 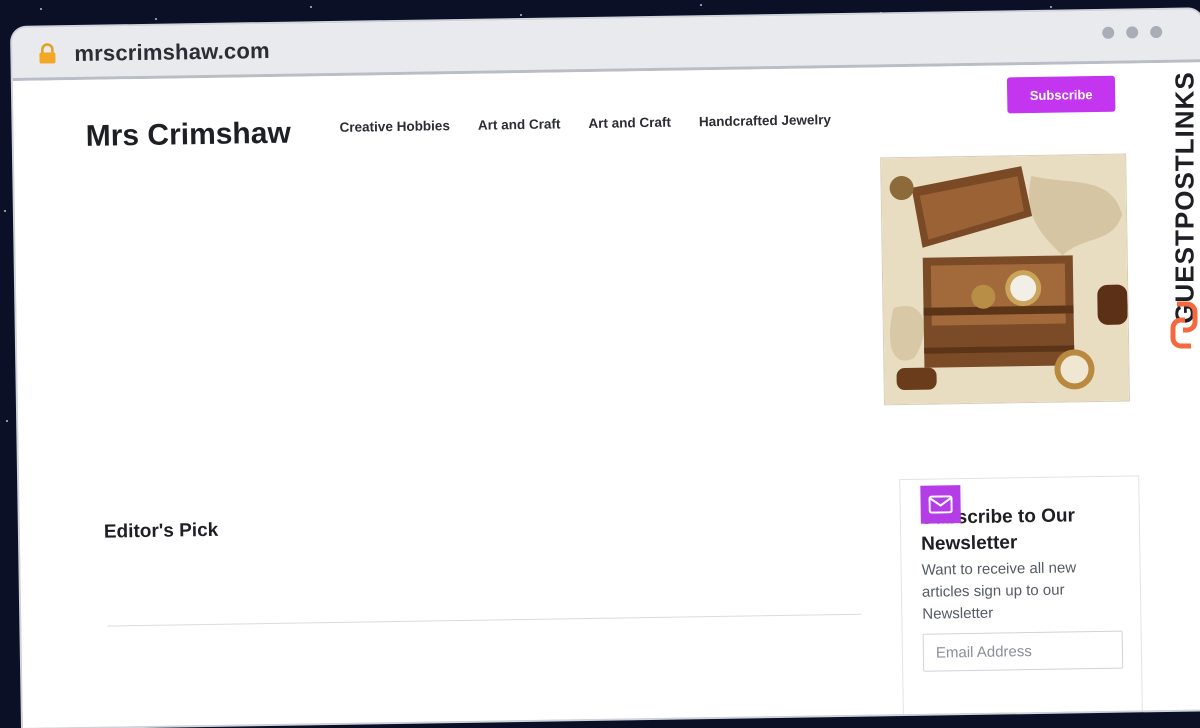 I want to click on editors-pick-heading: Editor's Pick, so click(x=161, y=532).